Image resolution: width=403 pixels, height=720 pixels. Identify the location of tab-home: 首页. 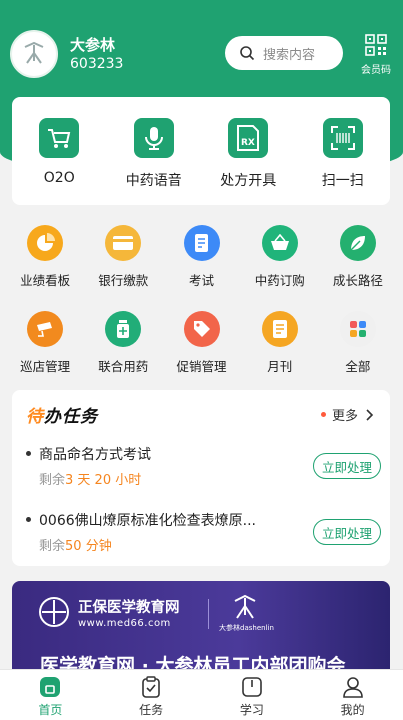
(50, 695).